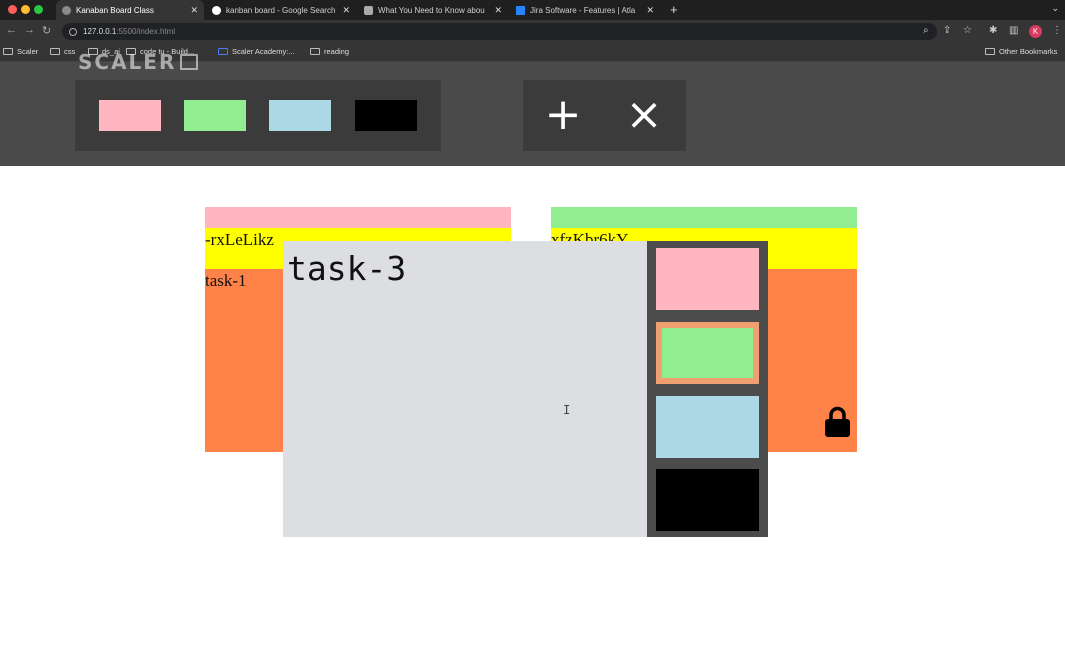 The height and width of the screenshot is (655, 1065). I want to click on priority-black, so click(707, 500).